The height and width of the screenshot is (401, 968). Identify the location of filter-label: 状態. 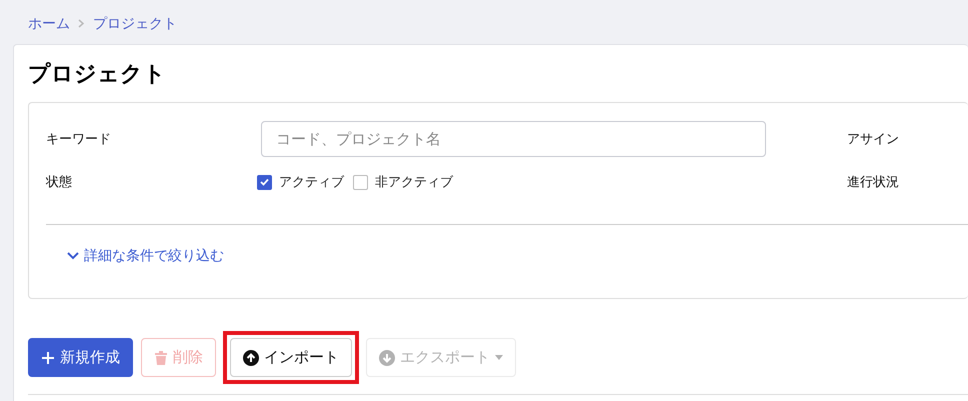
(59, 182).